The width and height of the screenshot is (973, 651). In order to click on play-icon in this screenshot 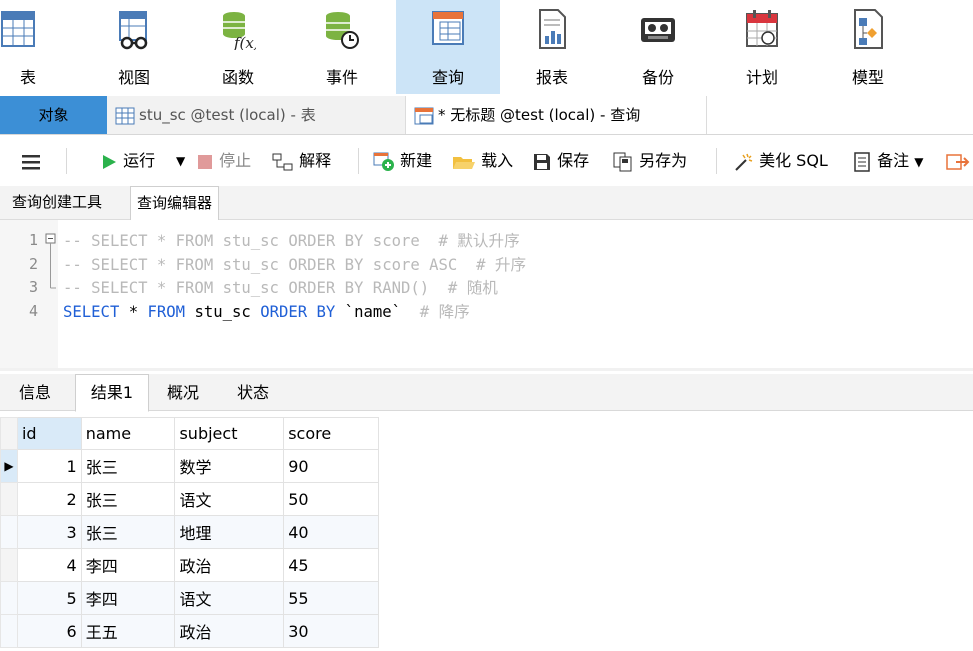, I will do `click(109, 161)`.